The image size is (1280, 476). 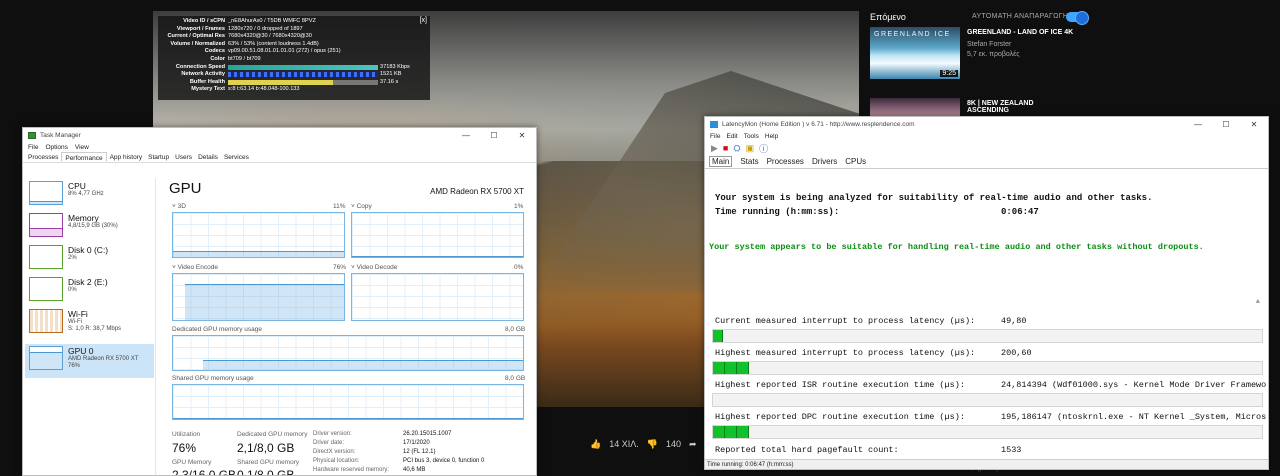 What do you see at coordinates (1077, 18) in the screenshot?
I see `autoplay-toggle` at bounding box center [1077, 18].